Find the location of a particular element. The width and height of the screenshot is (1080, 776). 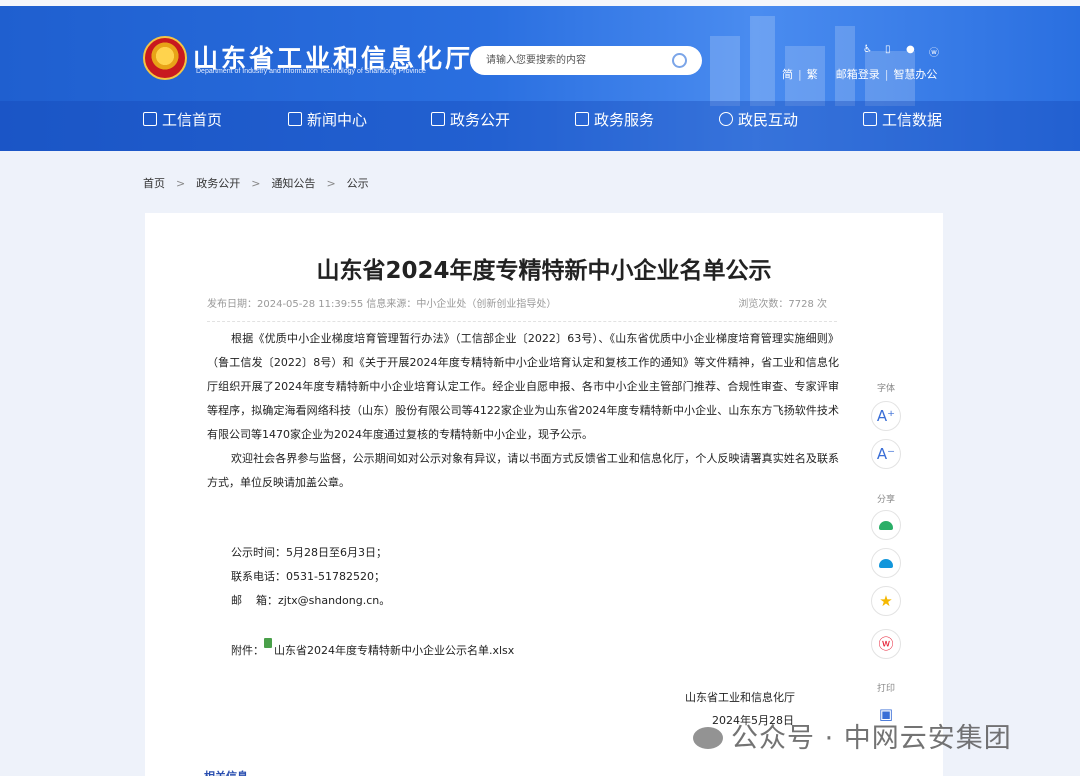

simplified-link: 简 is located at coordinates (787, 74).